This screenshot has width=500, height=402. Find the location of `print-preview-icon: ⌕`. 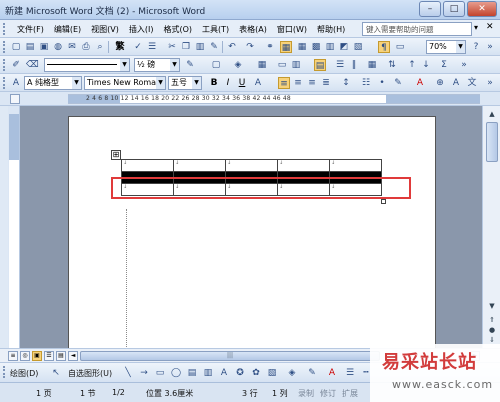

print-preview-icon: ⌕ is located at coordinates (100, 47).